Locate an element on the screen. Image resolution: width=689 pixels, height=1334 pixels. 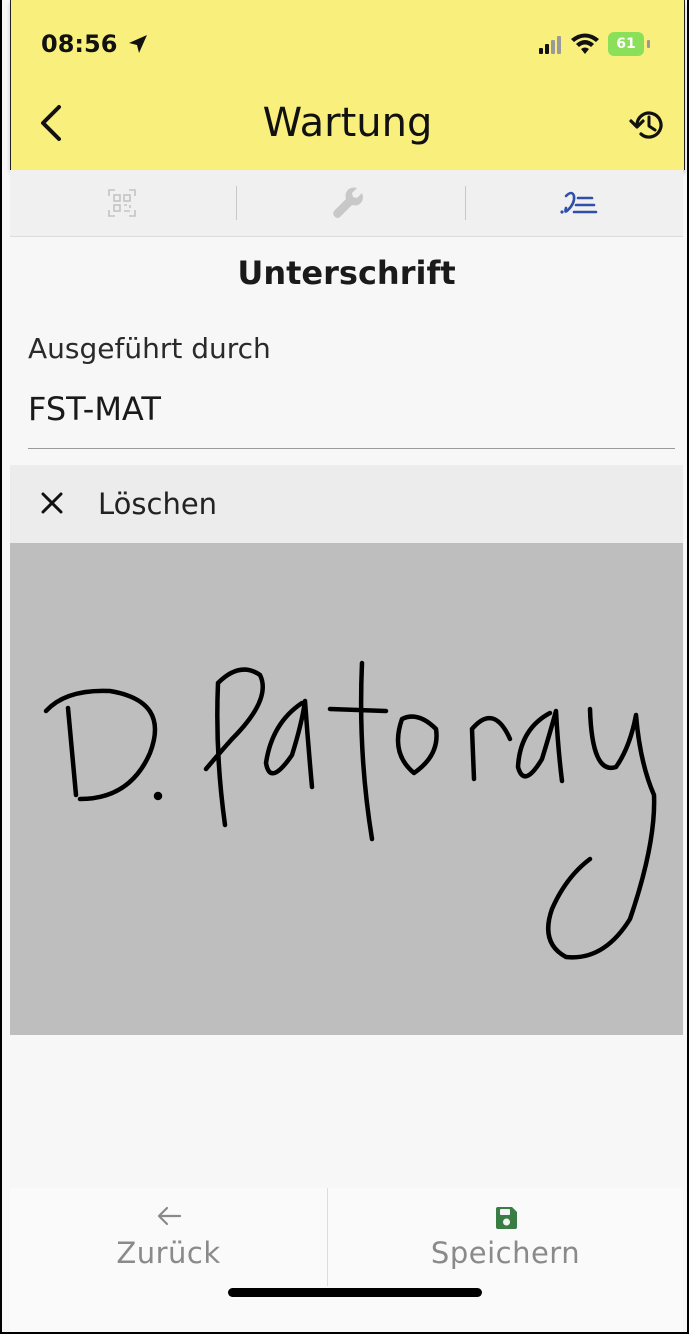
arrow-left-icon is located at coordinates (169, 1216).